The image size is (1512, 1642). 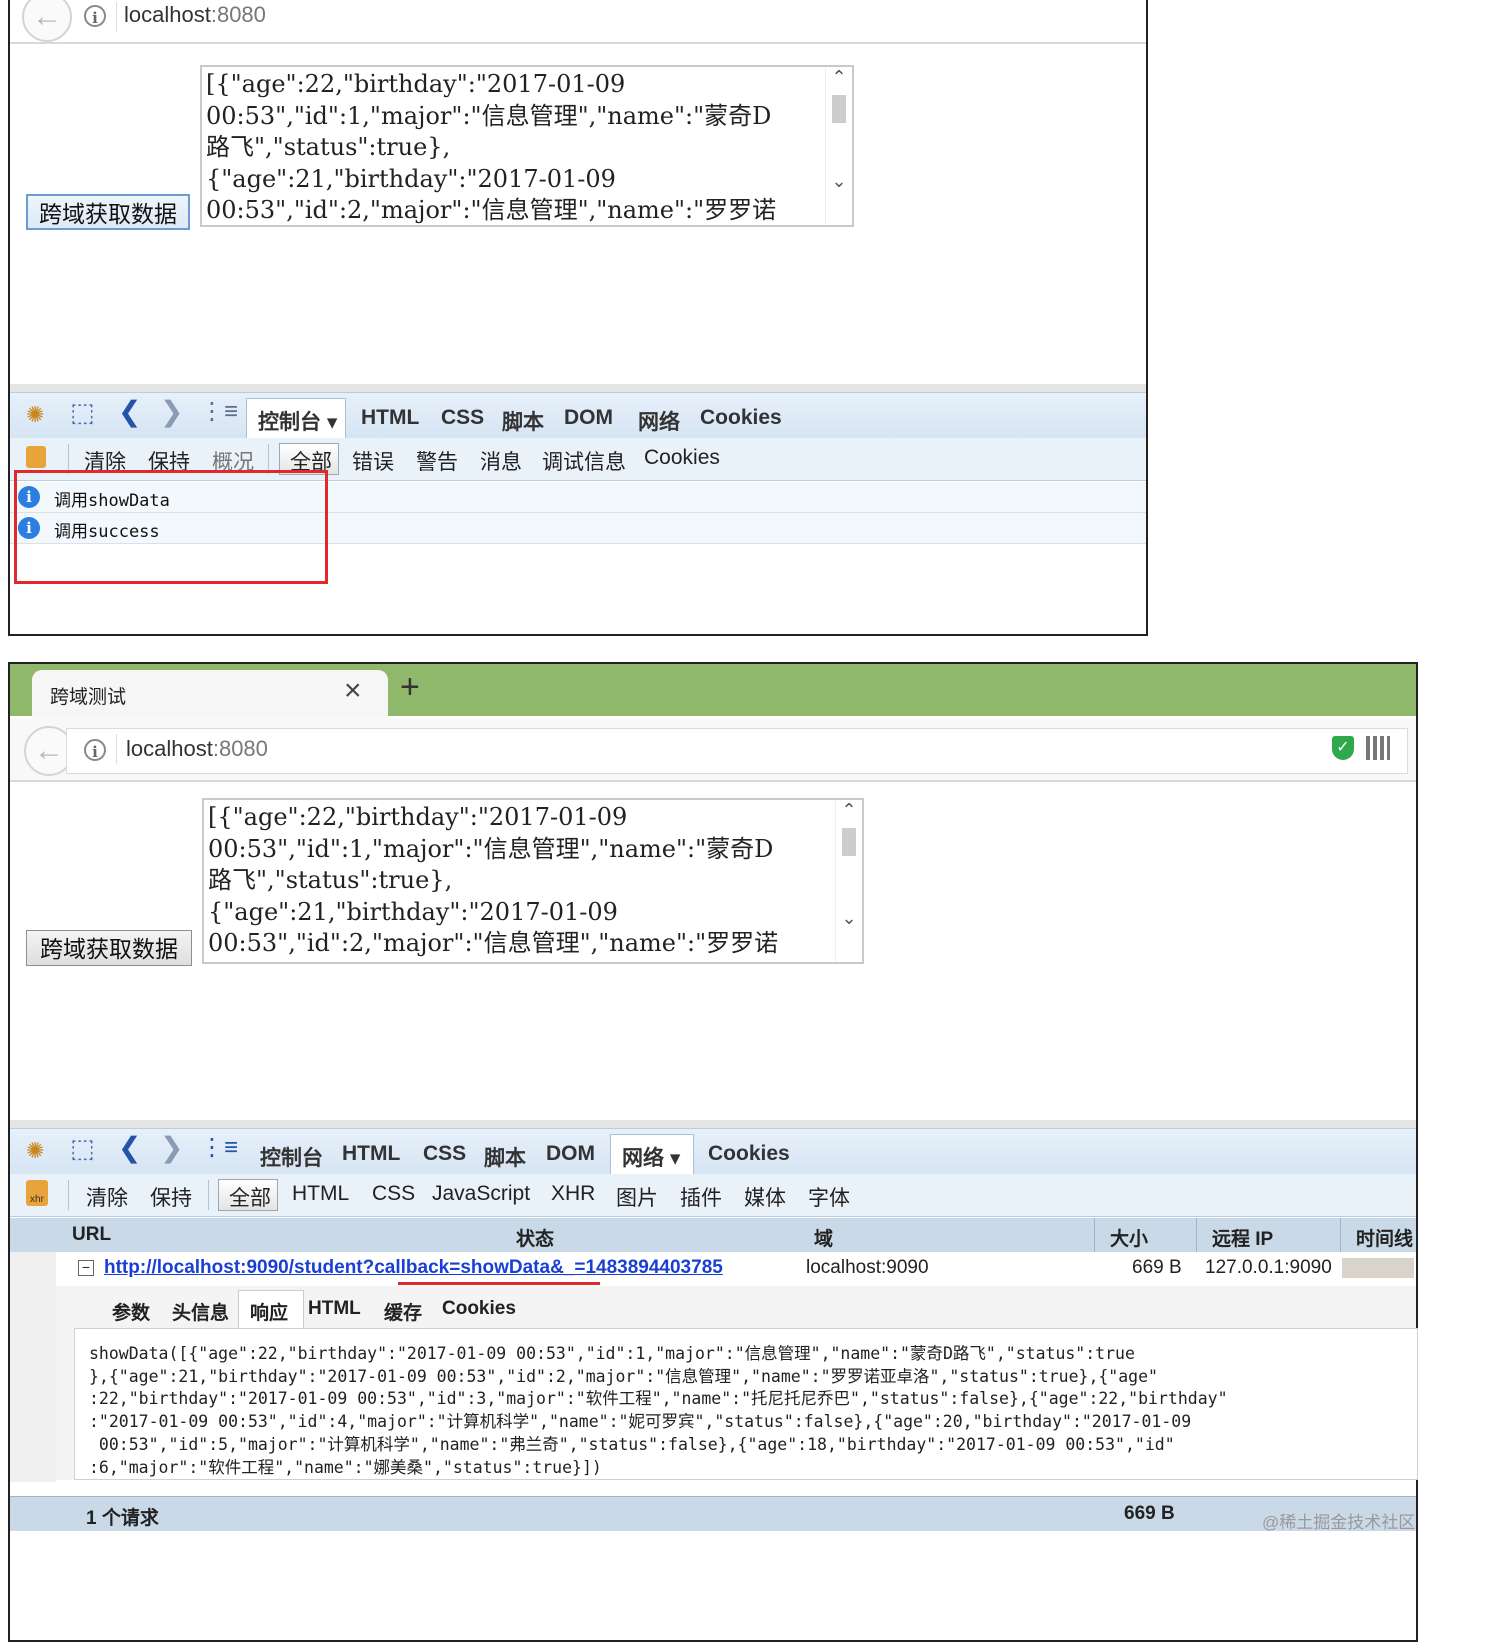 What do you see at coordinates (200, 1311) in the screenshot?
I see `detail-tab-headers: 头信息` at bounding box center [200, 1311].